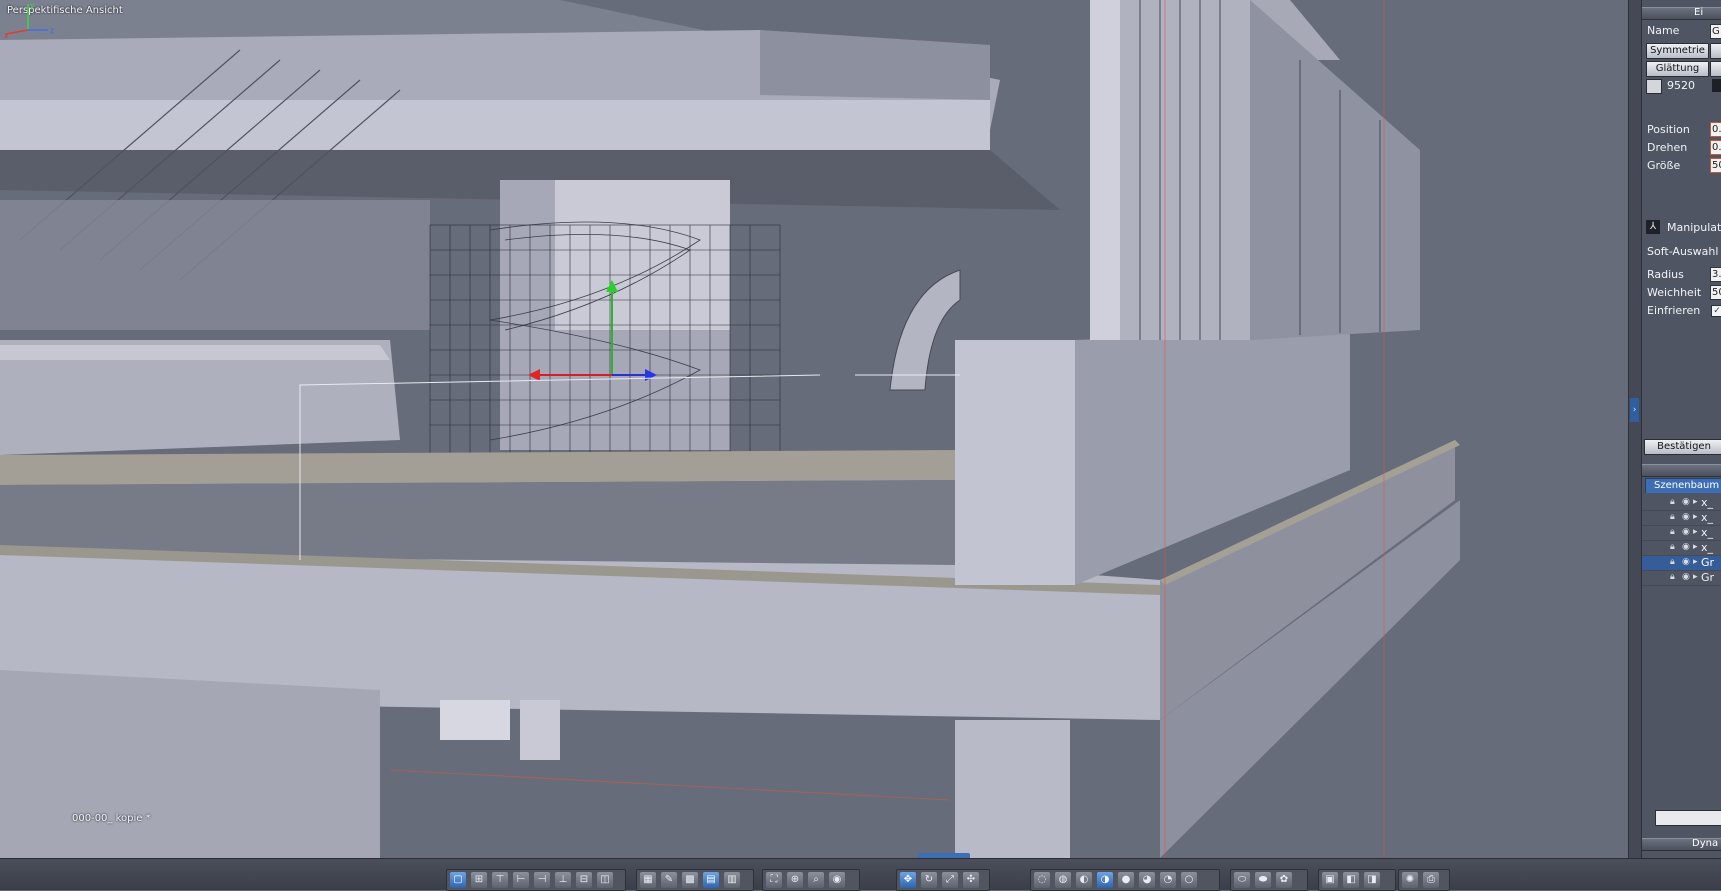 Image resolution: width=1721 pixels, height=891 pixels. What do you see at coordinates (837, 880) in the screenshot?
I see `eye-view-icon: ◉` at bounding box center [837, 880].